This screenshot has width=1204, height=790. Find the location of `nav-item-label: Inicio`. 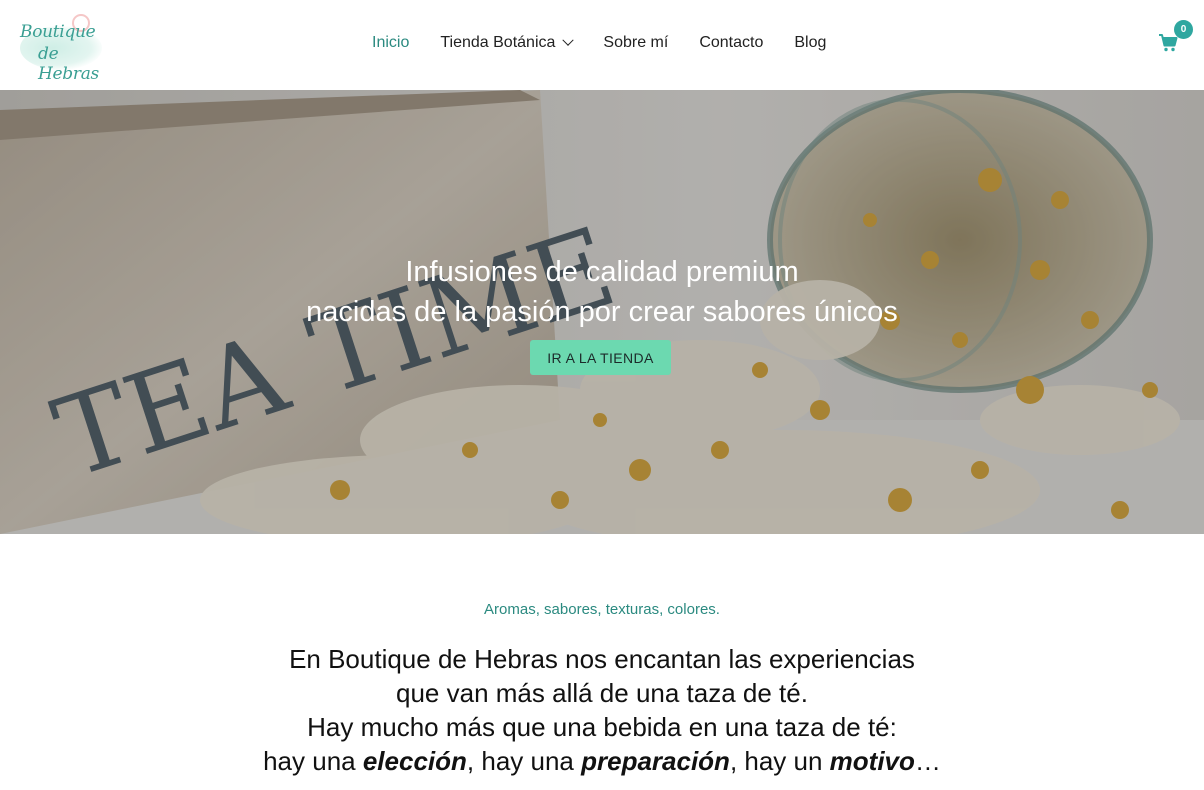

nav-item-label: Inicio is located at coordinates (391, 42).